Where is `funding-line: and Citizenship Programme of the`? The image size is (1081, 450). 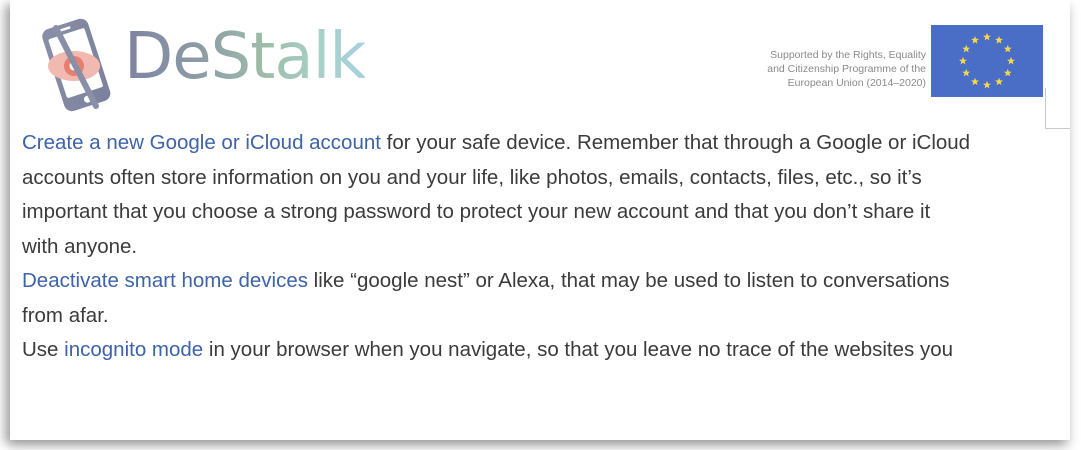 funding-line: and Citizenship Programme of the is located at coordinates (846, 69).